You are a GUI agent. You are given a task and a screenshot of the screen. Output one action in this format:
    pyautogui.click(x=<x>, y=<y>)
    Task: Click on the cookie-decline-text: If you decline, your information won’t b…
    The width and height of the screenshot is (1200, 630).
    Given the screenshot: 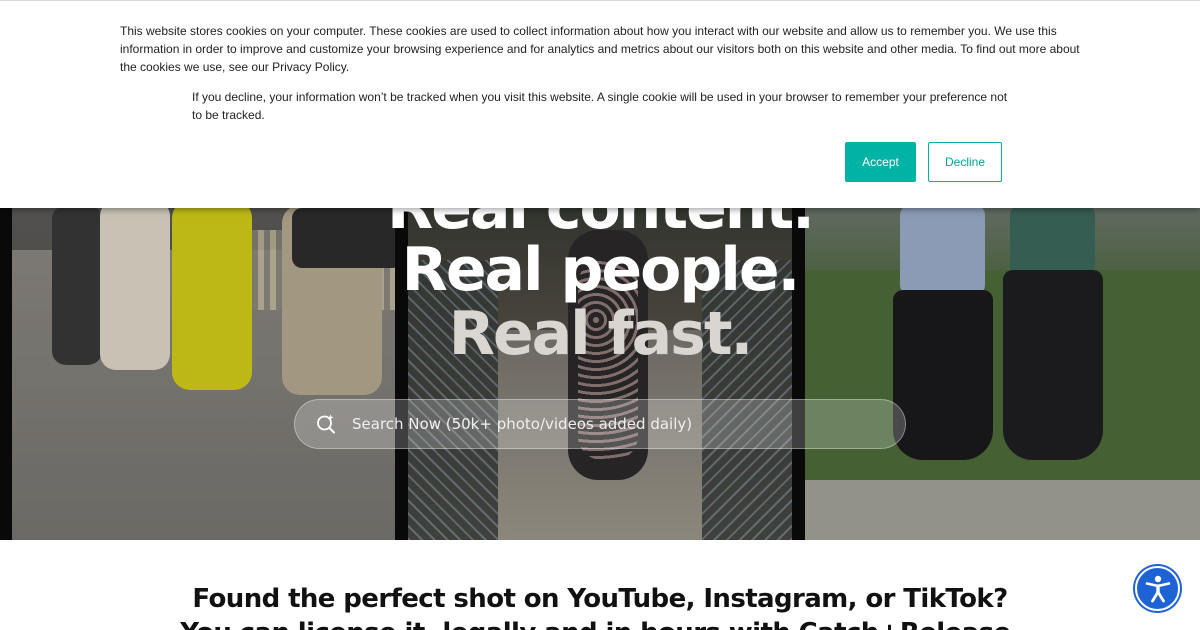 What is the action you would take?
    pyautogui.click(x=600, y=106)
    